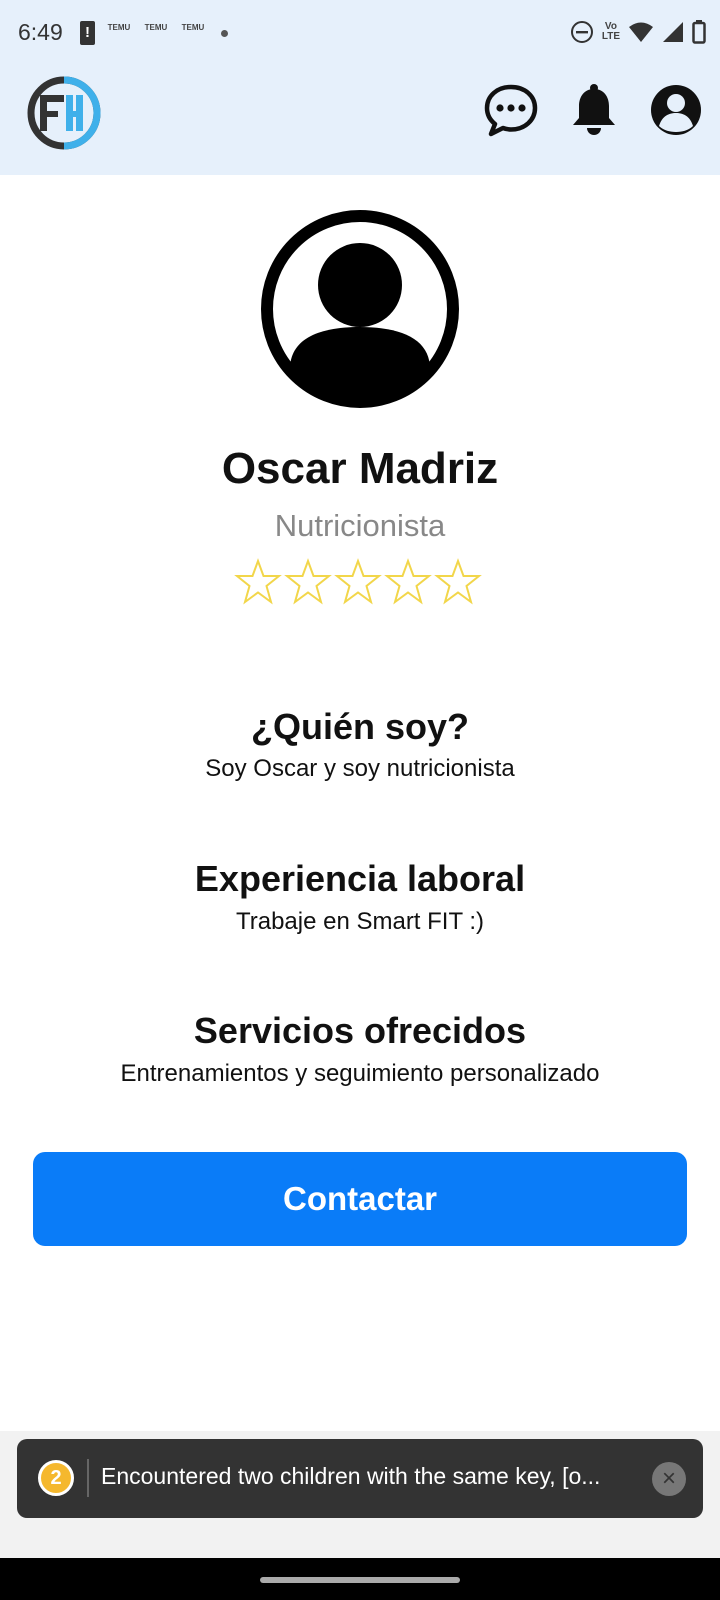 The height and width of the screenshot is (1600, 720). What do you see at coordinates (699, 32) in the screenshot?
I see `battery-icon` at bounding box center [699, 32].